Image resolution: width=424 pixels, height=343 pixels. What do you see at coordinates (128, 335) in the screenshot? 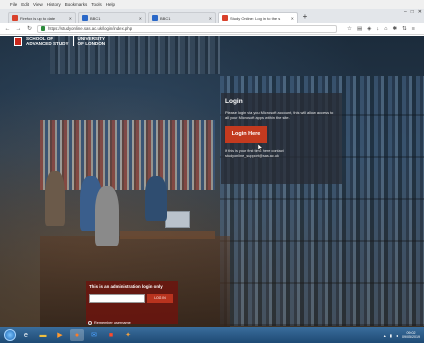
I see `app-icon: ✦` at bounding box center [128, 335].